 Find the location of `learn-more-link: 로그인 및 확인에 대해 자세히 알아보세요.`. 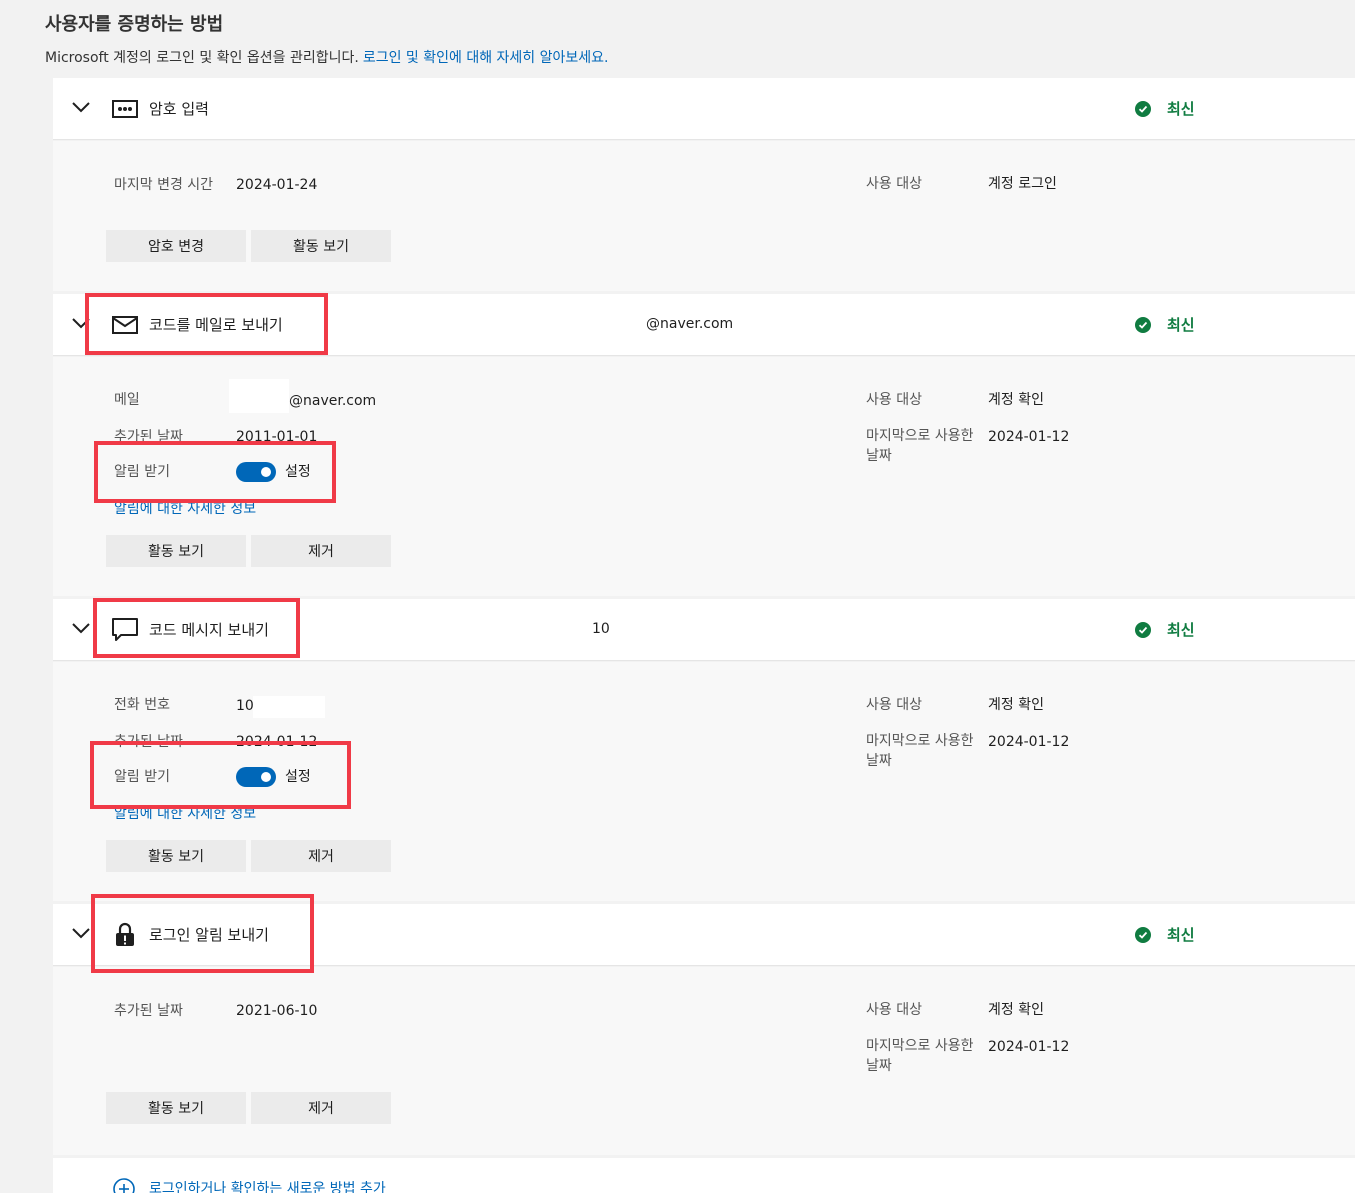

learn-more-link: 로그인 및 확인에 대해 자세히 알아보세요. is located at coordinates (486, 58).